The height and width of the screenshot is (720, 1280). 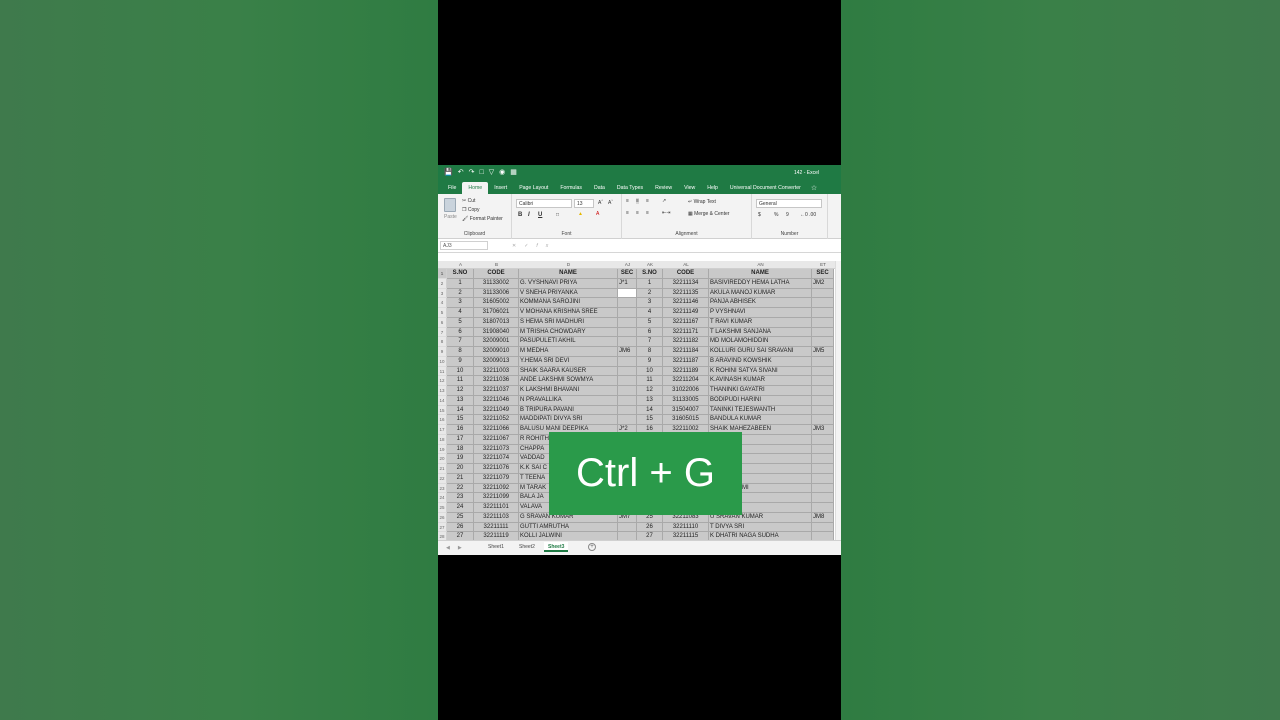 What do you see at coordinates (460, 517) in the screenshot?
I see `table-cell: 25` at bounding box center [460, 517].